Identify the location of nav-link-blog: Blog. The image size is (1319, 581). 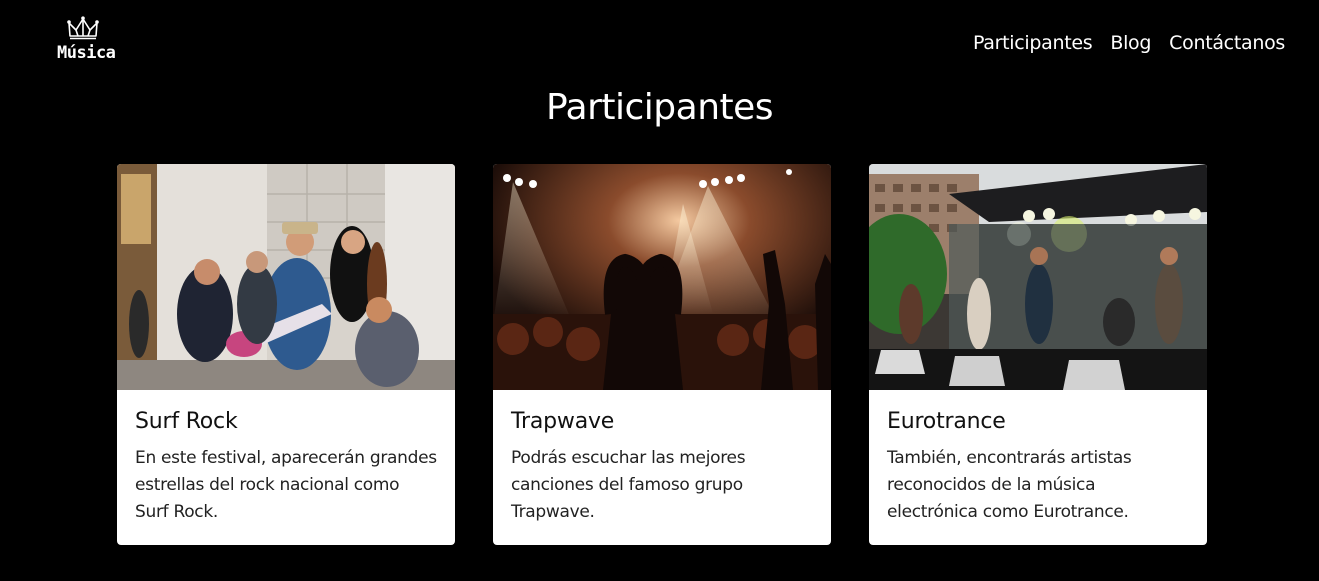
(1130, 43).